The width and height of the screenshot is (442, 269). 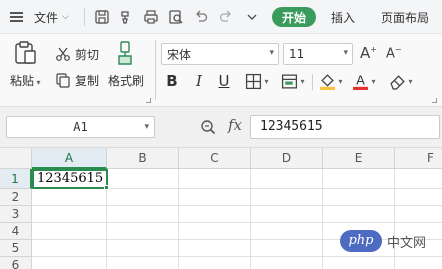 I want to click on cut-button: 剪切, so click(x=77, y=54).